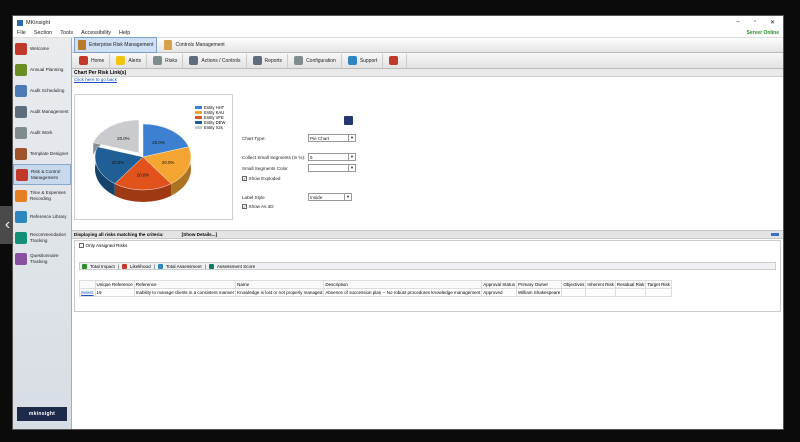  What do you see at coordinates (215, 60) in the screenshot?
I see `nav-button: Actions / Controls` at bounding box center [215, 60].